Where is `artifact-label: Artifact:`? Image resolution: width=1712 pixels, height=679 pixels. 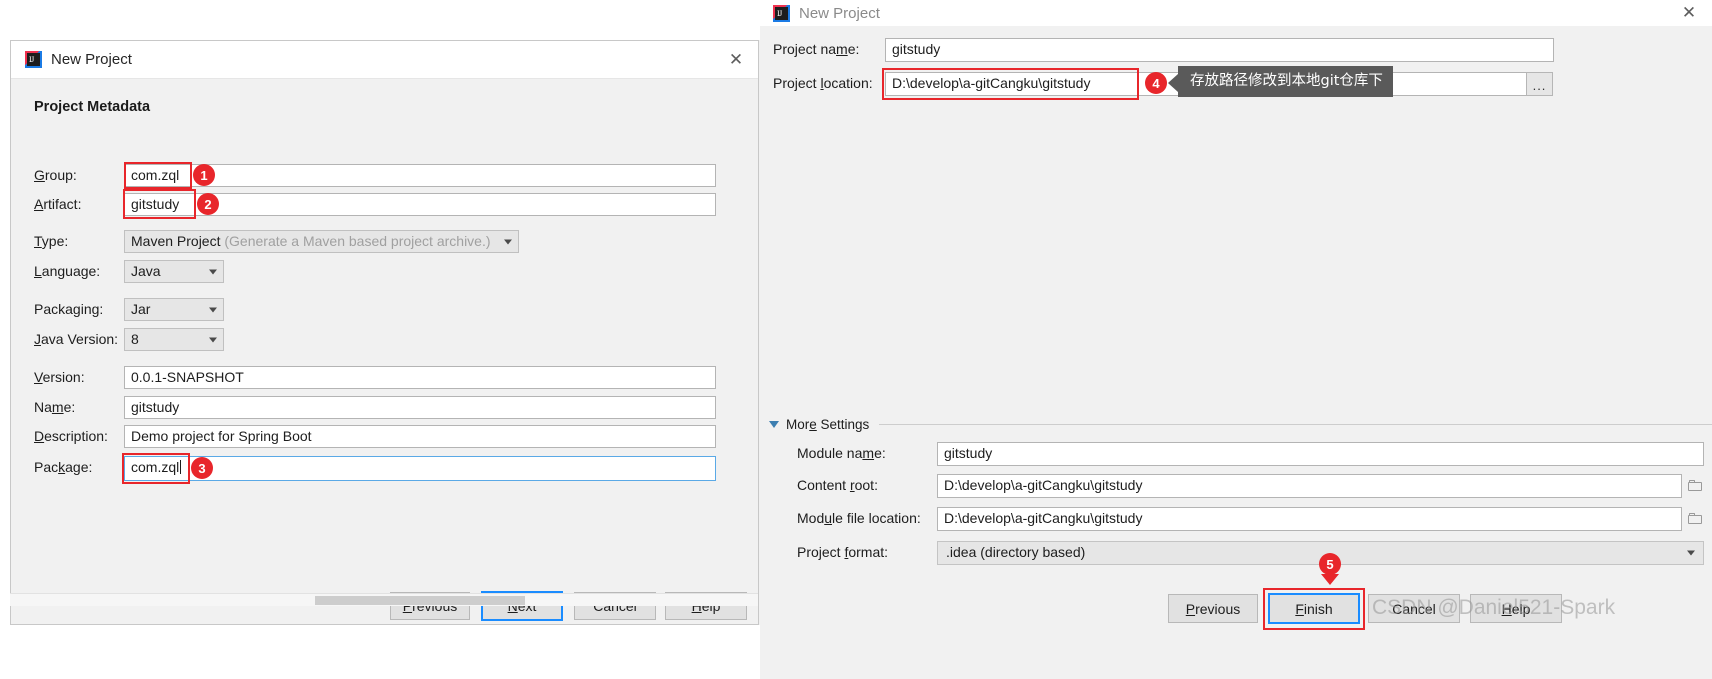
artifact-label: Artifact: is located at coordinates (58, 204).